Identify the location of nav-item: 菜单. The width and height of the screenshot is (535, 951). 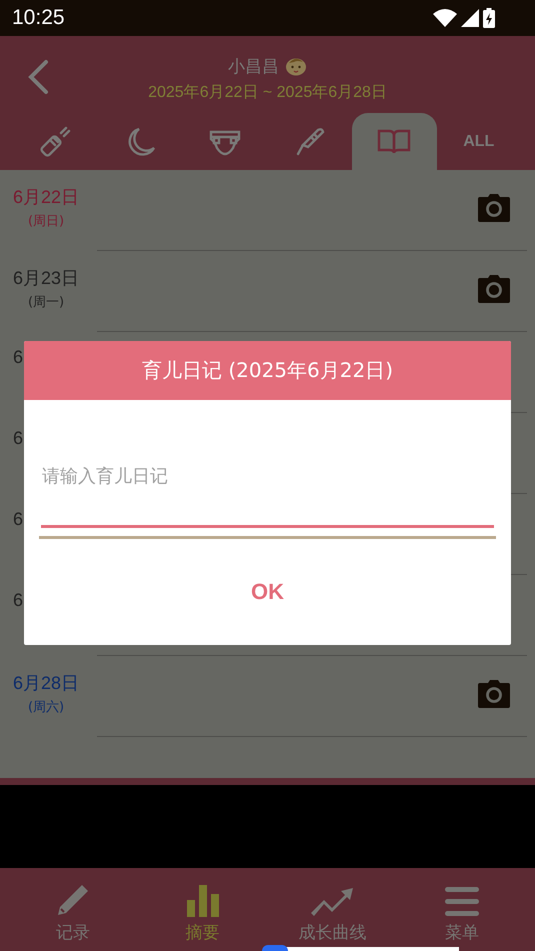
(462, 906).